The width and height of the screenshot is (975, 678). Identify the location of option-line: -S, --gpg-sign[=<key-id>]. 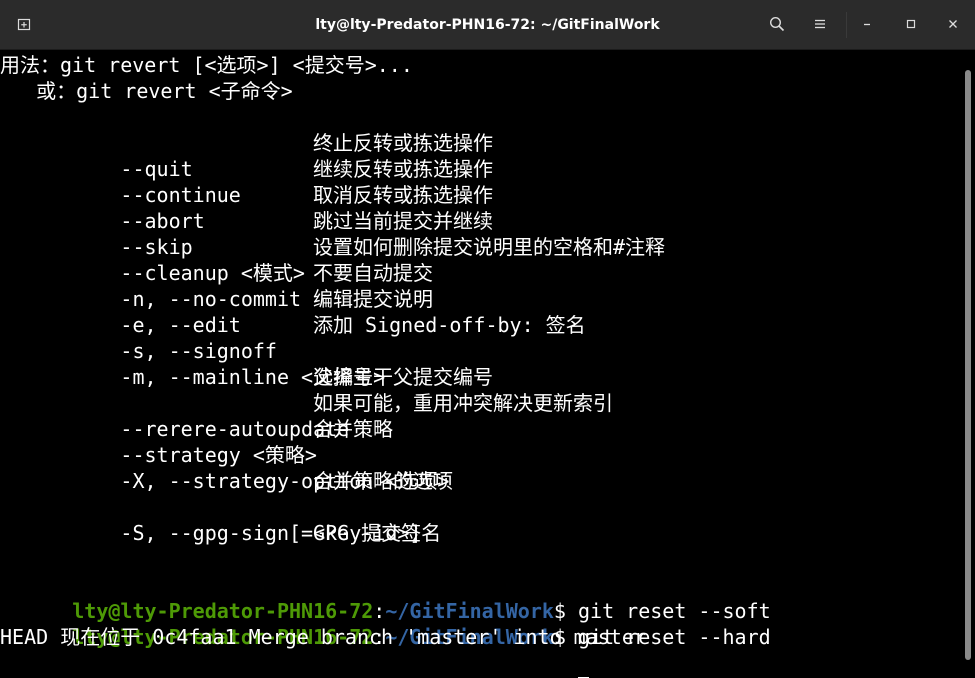
(210, 519).